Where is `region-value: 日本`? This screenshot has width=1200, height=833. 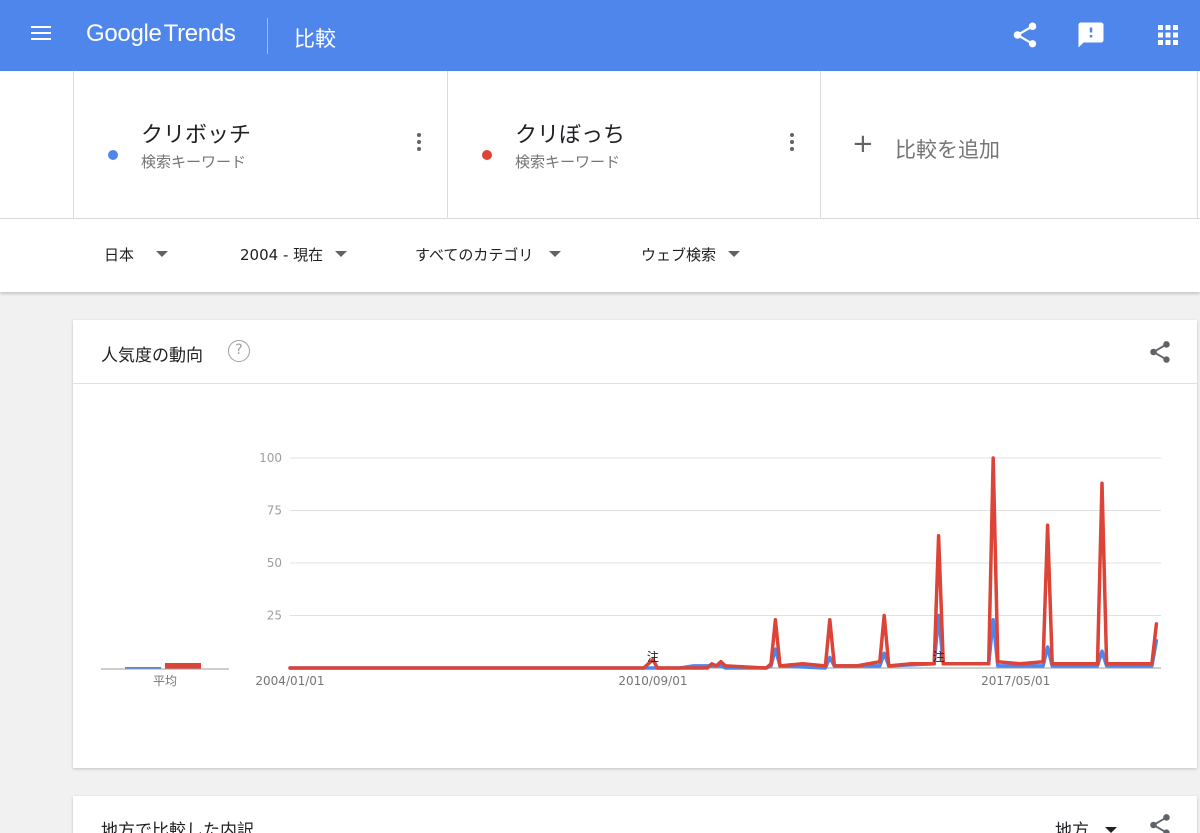 region-value: 日本 is located at coordinates (119, 255).